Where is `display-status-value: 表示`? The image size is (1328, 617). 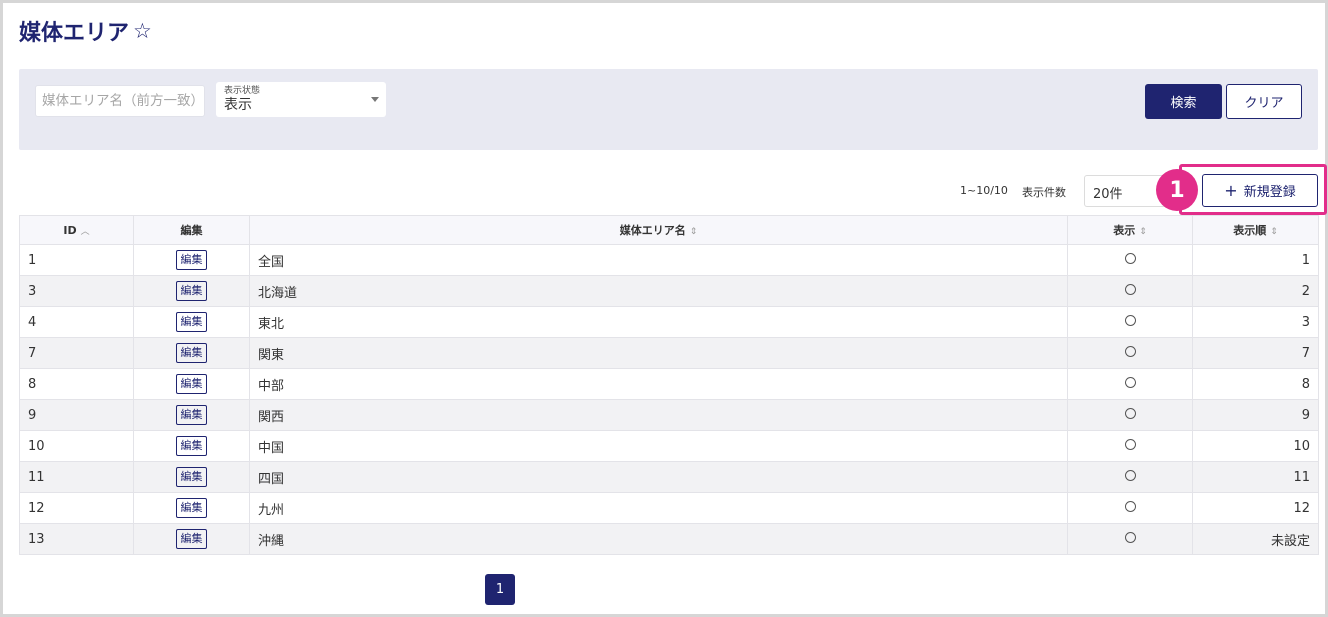
display-status-value: 表示 is located at coordinates (238, 105).